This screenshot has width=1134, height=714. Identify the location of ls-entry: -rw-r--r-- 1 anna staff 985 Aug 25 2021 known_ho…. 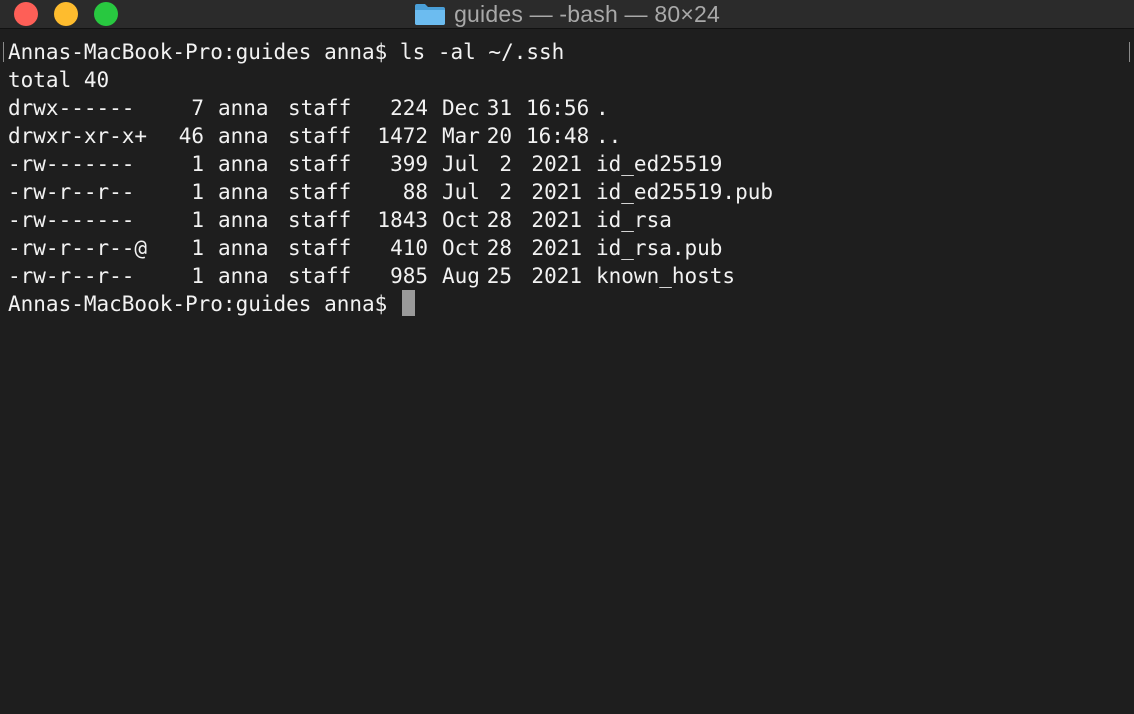
(566, 276).